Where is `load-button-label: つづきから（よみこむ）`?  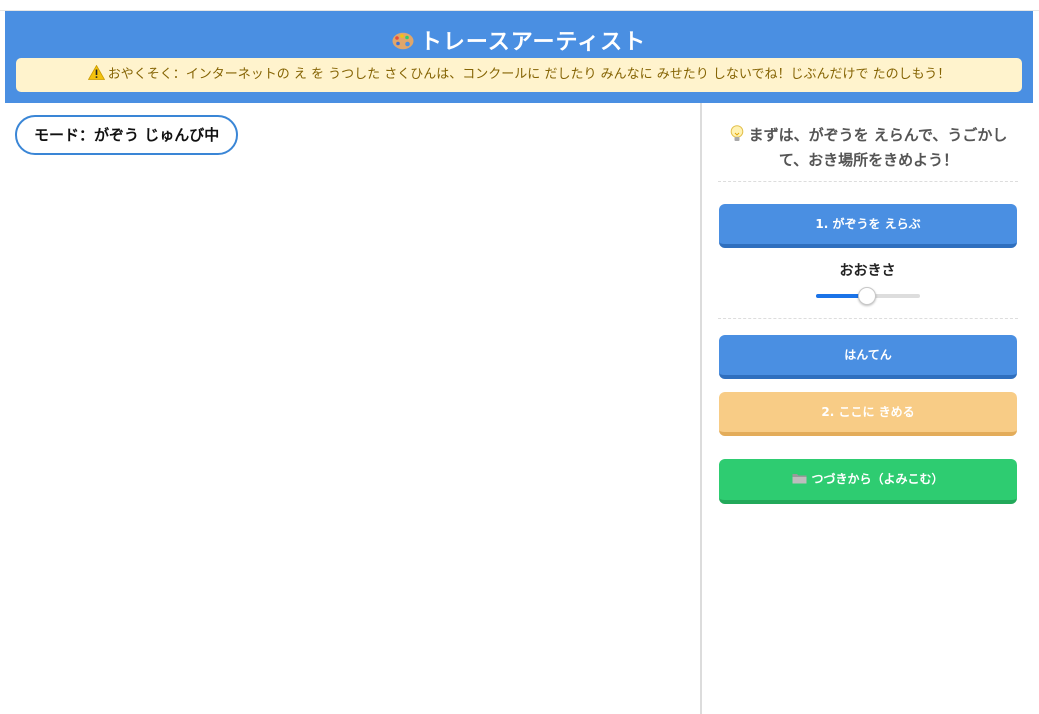 load-button-label: つづきから（よみこむ） is located at coordinates (877, 479).